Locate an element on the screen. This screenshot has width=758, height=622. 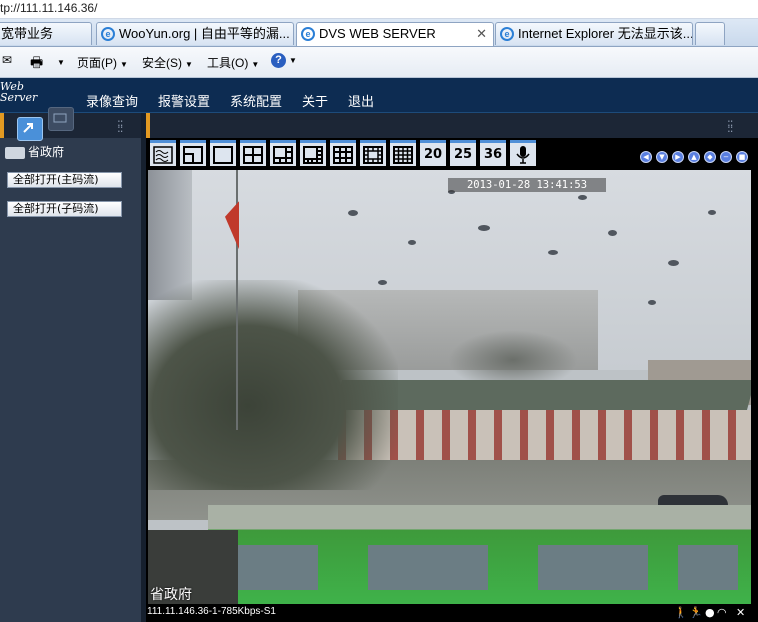
close-video-icon: ✕ is located at coordinates (740, 612).